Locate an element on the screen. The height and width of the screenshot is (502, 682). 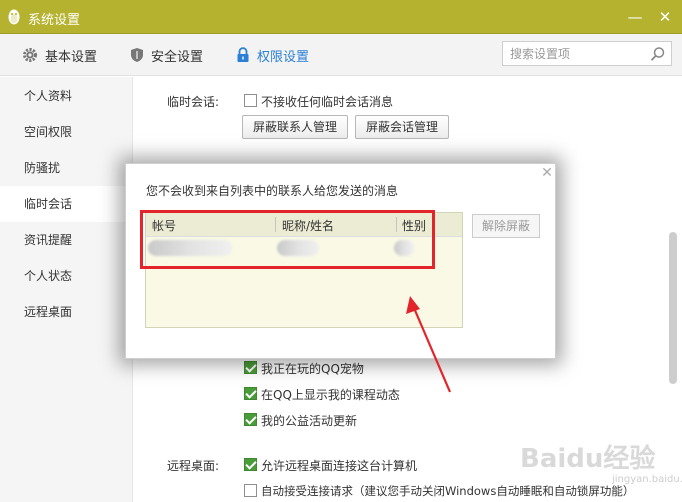
tab-permission-settings: 权限设置 is located at coordinates (272, 55).